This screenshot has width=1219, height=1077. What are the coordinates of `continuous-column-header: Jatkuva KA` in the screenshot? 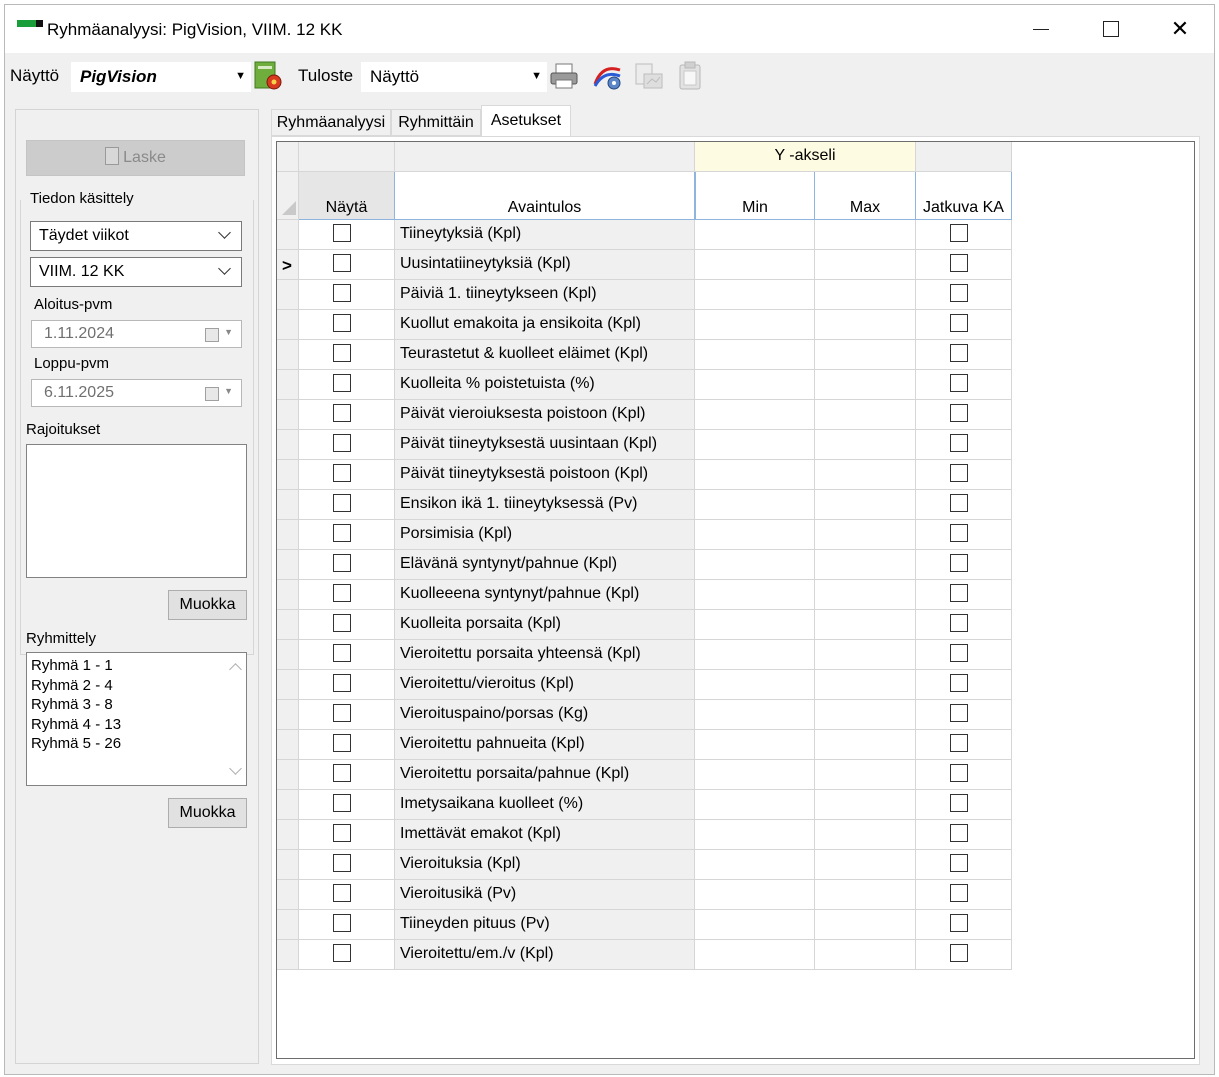 It's located at (964, 196).